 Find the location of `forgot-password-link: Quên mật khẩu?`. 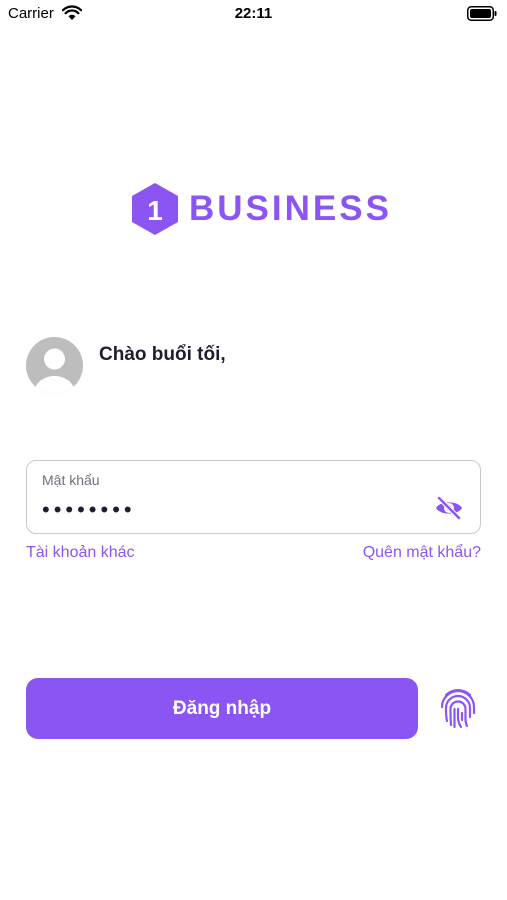

forgot-password-link: Quên mật khẩu? is located at coordinates (422, 553).